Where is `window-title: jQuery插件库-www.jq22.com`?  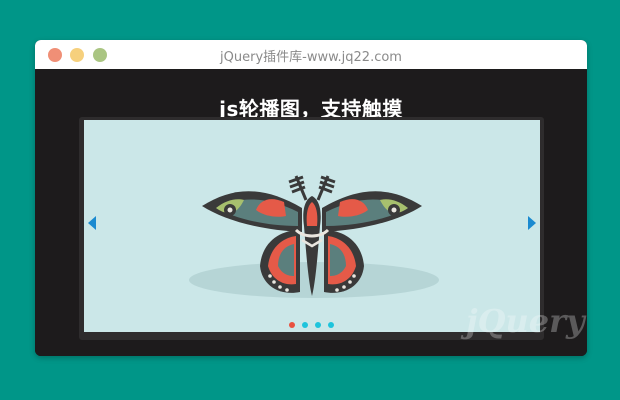
window-title: jQuery插件库-www.jq22.com is located at coordinates (311, 57).